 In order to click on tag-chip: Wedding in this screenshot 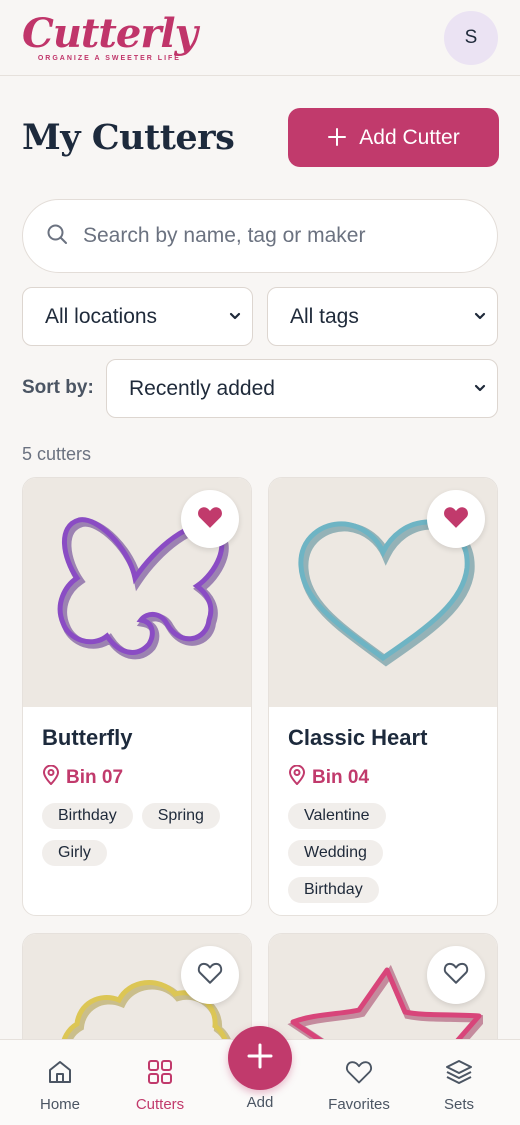, I will do `click(335, 853)`.